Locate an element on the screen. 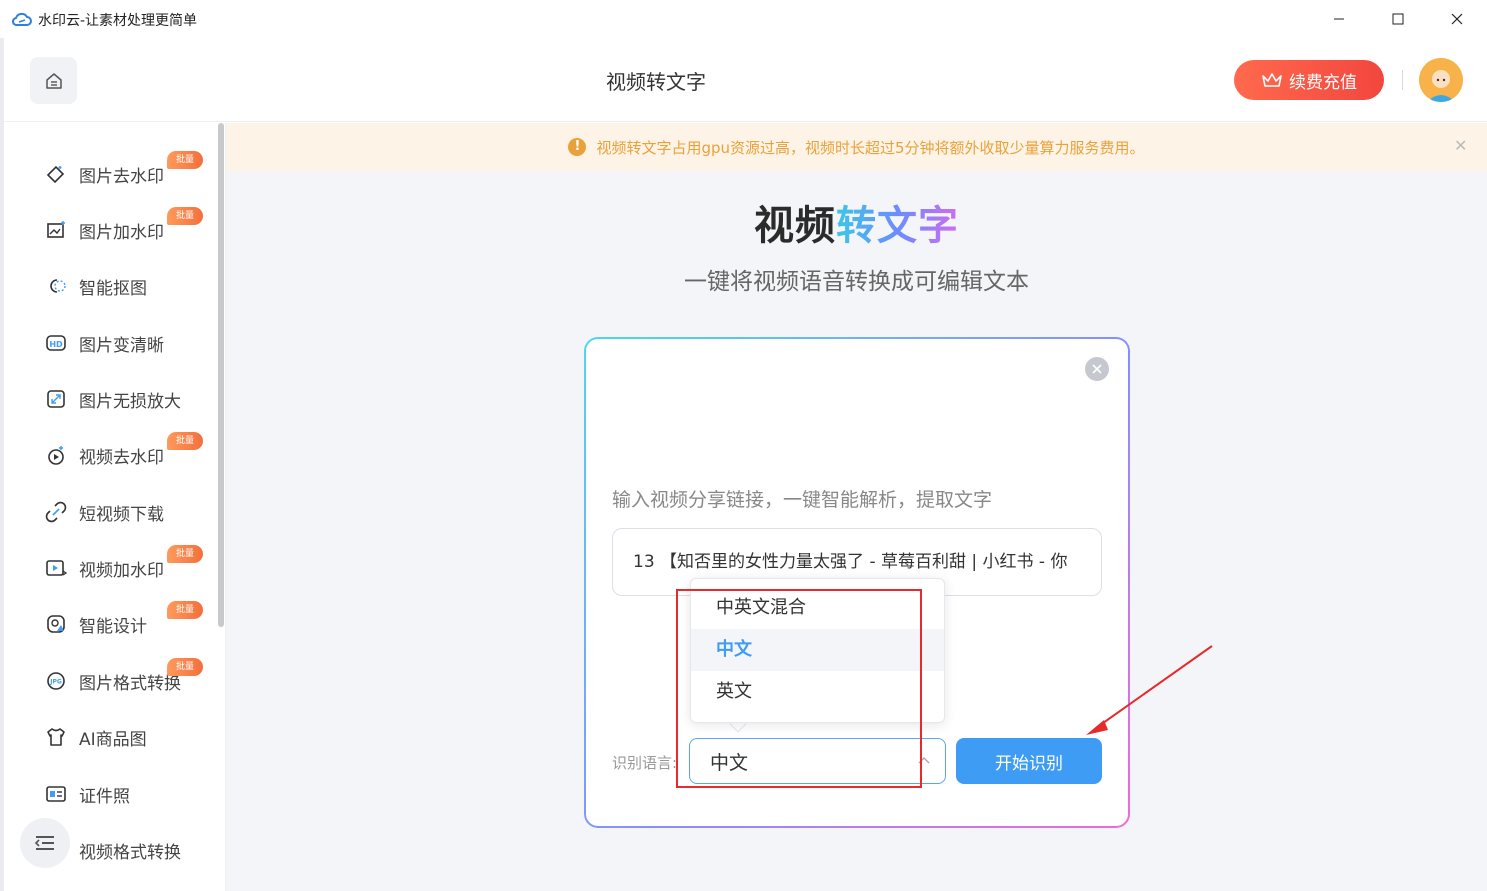  minimize-button is located at coordinates (1339, 19).